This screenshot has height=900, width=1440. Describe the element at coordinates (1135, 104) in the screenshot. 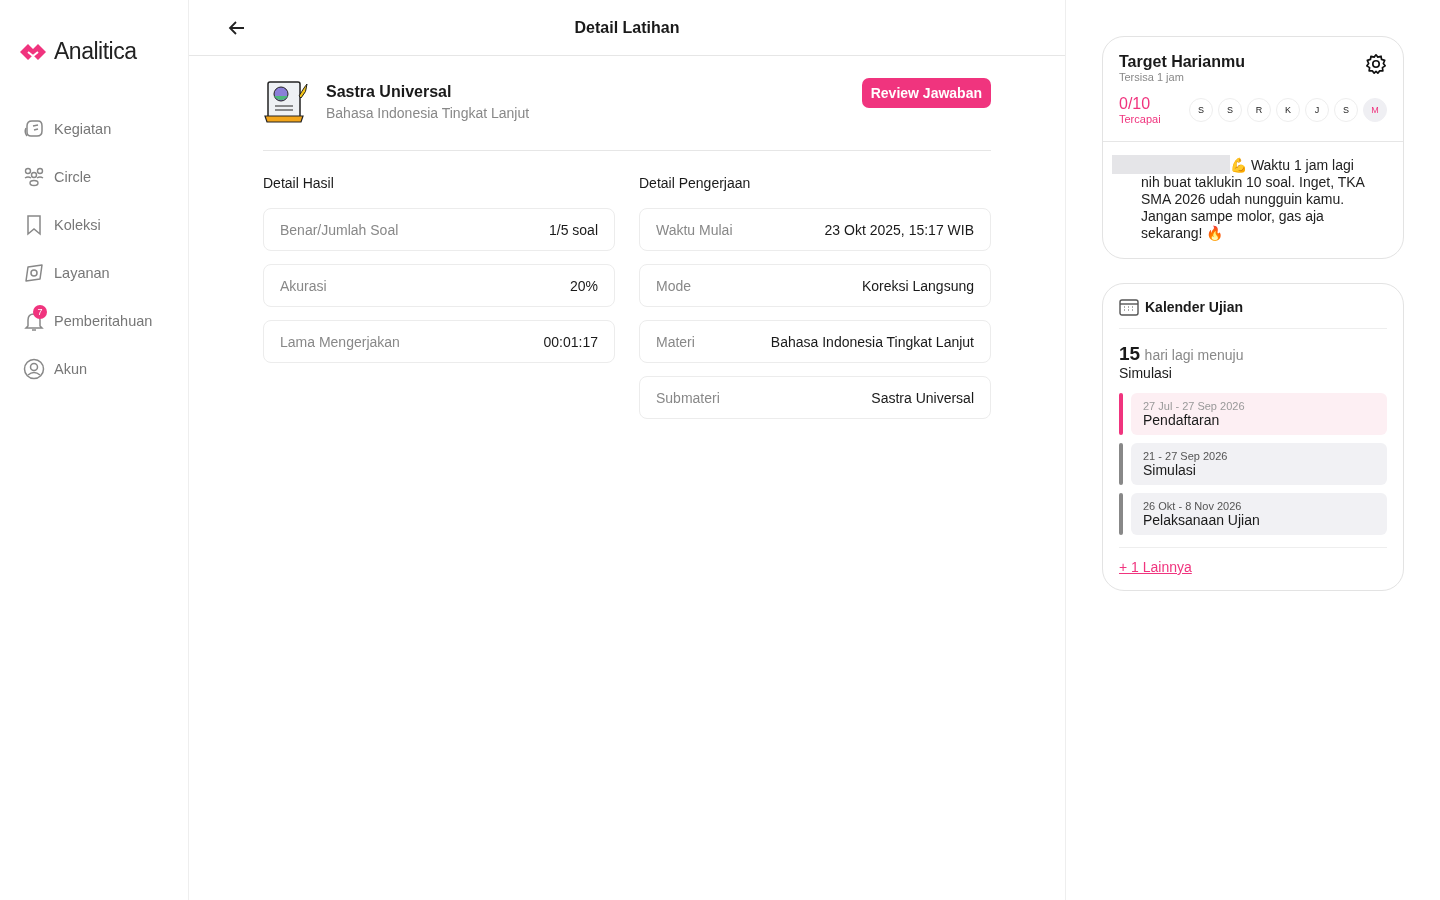

I see `progress-count: 0/10` at that location.